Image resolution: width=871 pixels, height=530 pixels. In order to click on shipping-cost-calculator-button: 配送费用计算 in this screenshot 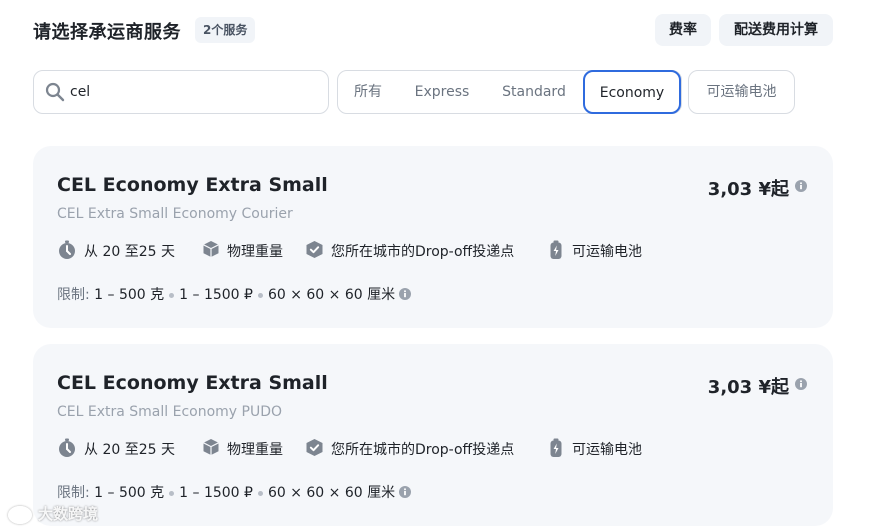, I will do `click(776, 30)`.